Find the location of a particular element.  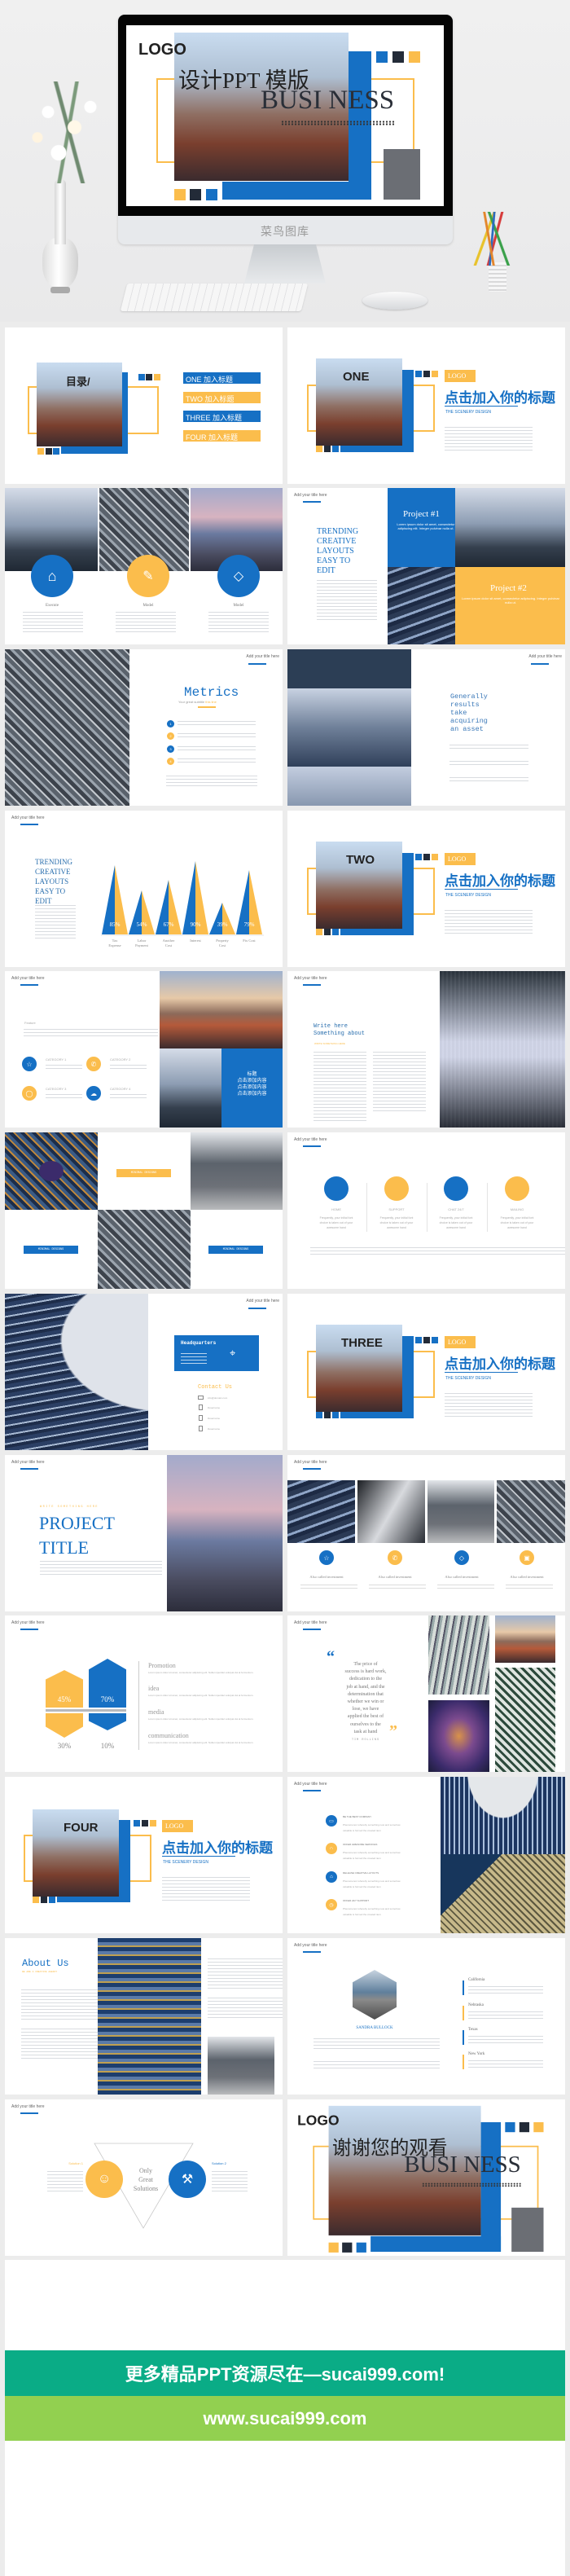

cost-category-label: Cost is located at coordinates (222, 945).